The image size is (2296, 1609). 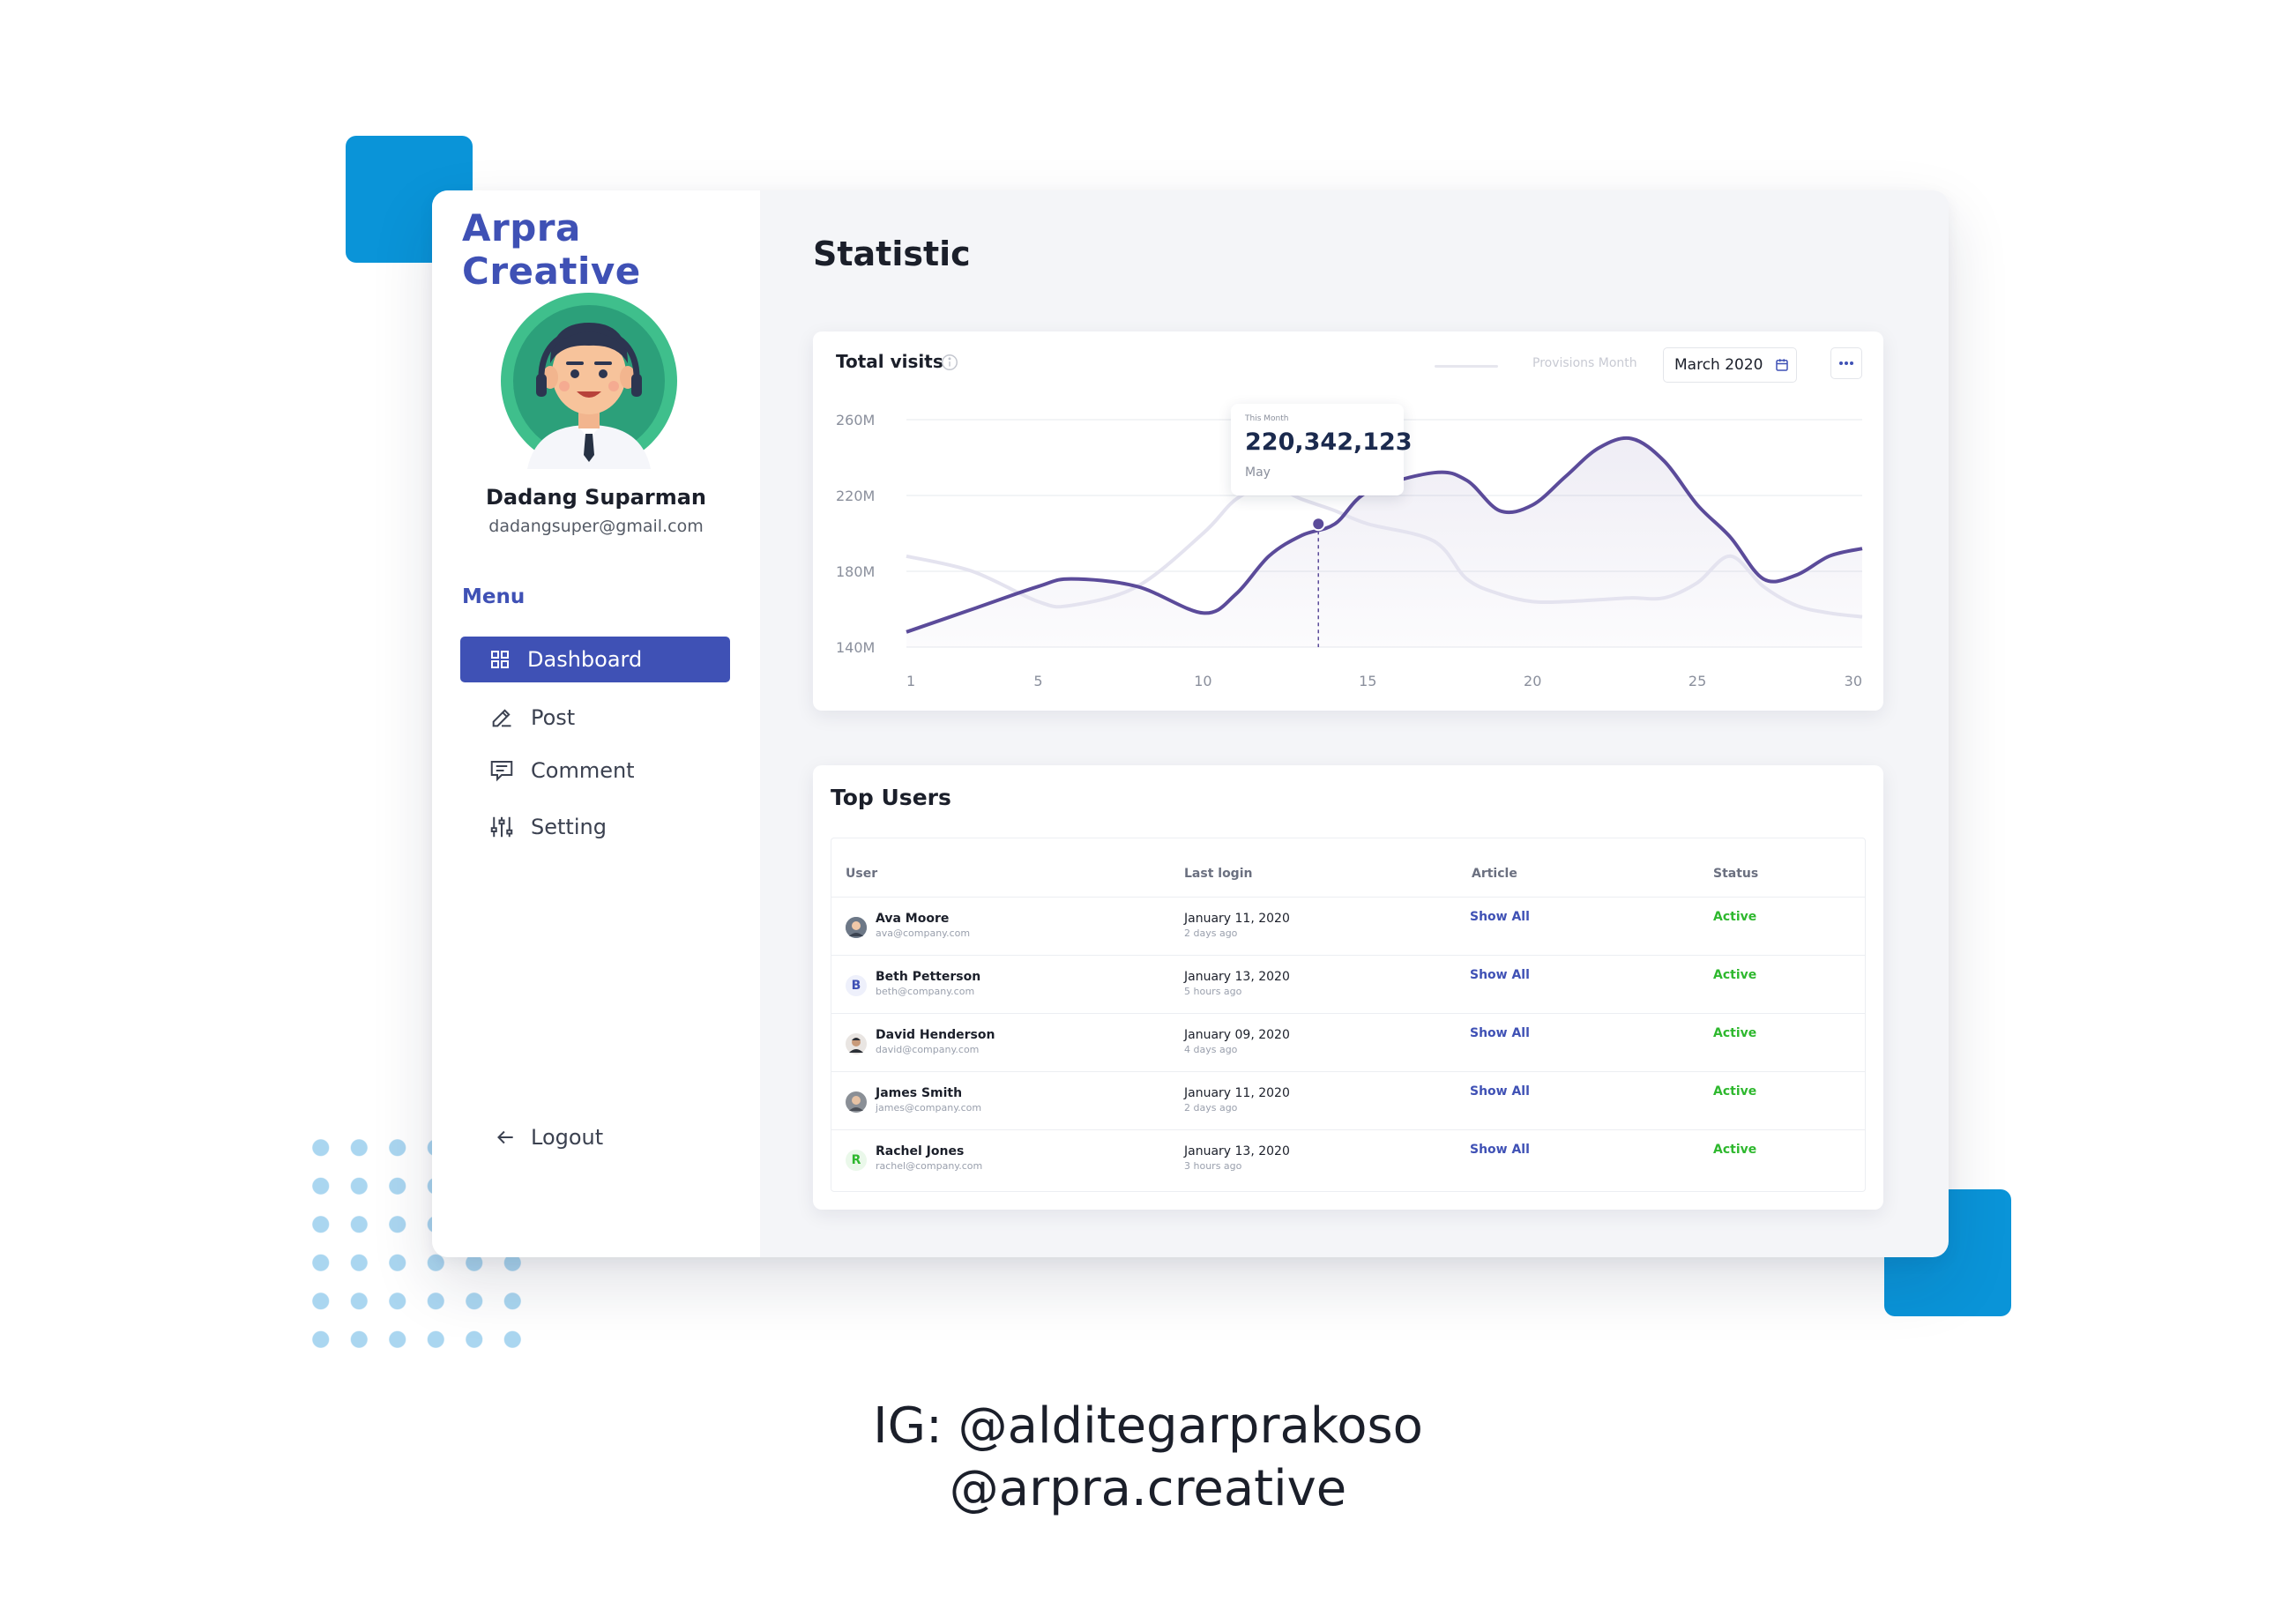 I want to click on x-tick-label: 10, so click(x=1202, y=681).